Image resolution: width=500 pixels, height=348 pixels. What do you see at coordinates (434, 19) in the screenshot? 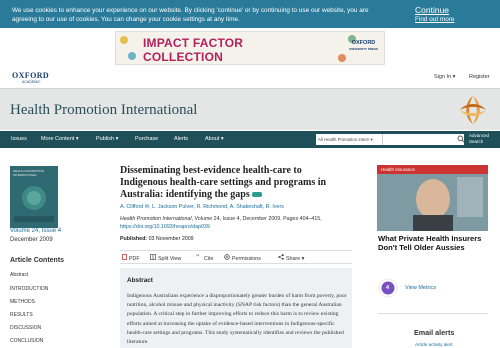
I see `cookie-find-out-more-link: Find out more` at bounding box center [434, 19].